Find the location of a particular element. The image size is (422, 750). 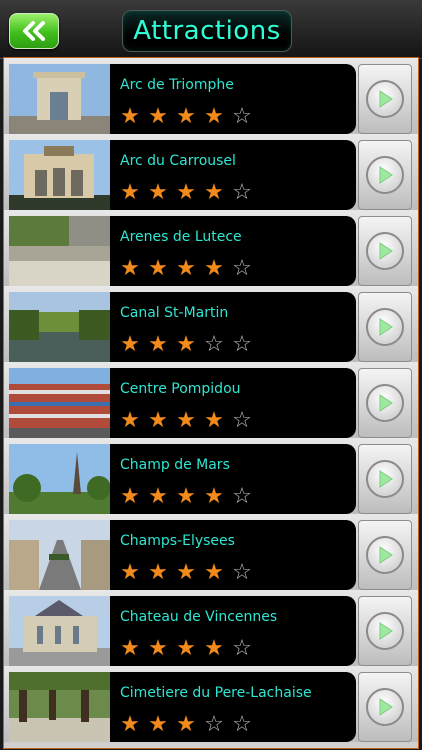

double-chevron-left-icon is located at coordinates (34, 31).